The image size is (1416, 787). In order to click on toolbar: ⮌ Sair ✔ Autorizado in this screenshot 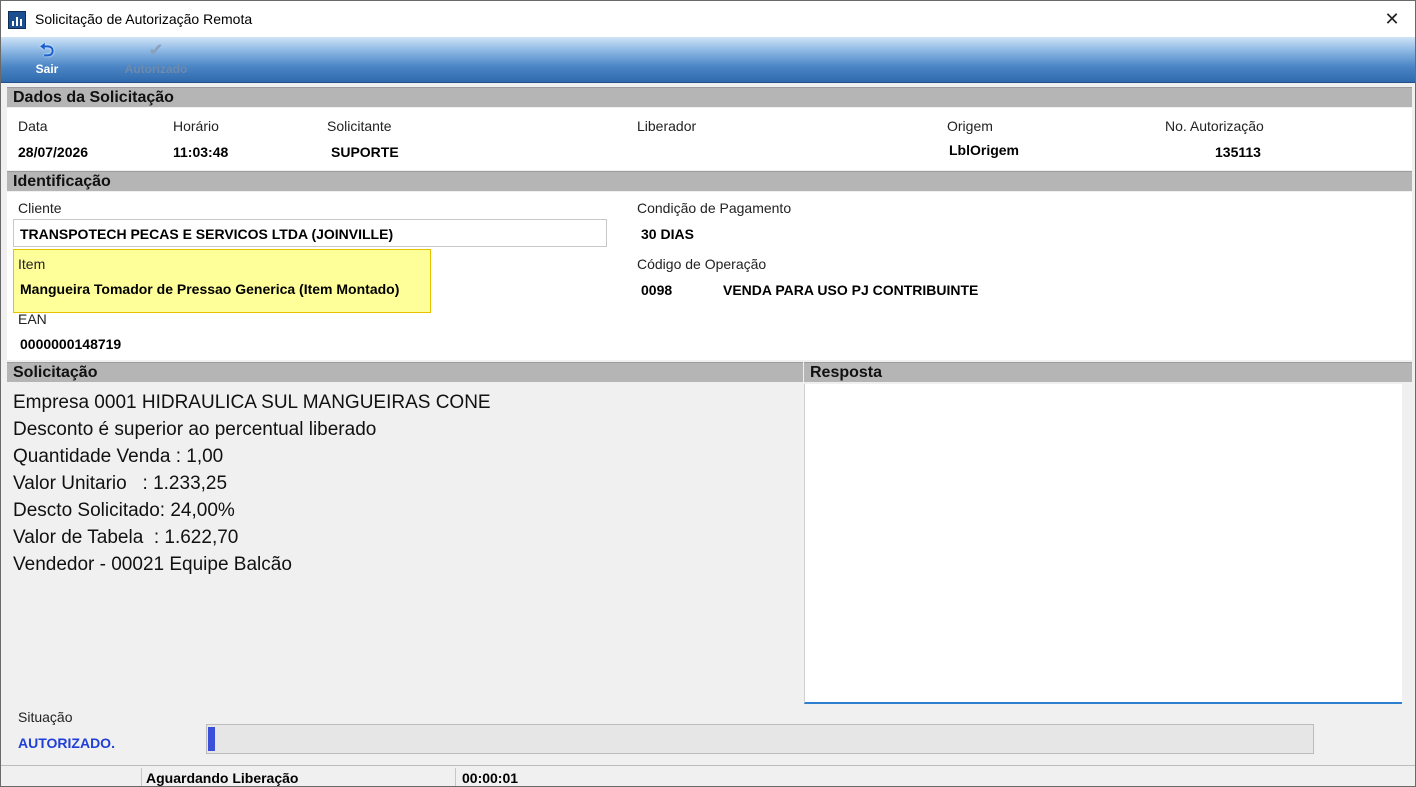, I will do `click(708, 60)`.